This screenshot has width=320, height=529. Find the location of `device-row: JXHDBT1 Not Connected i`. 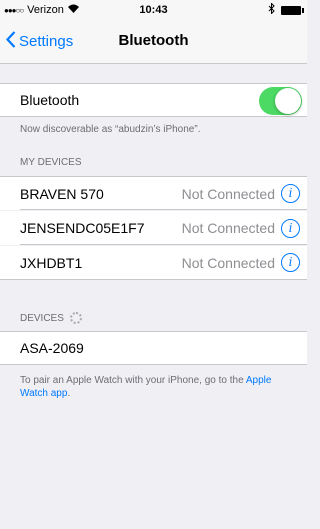

device-row: JXHDBT1 Not Connected i is located at coordinates (153, 263).